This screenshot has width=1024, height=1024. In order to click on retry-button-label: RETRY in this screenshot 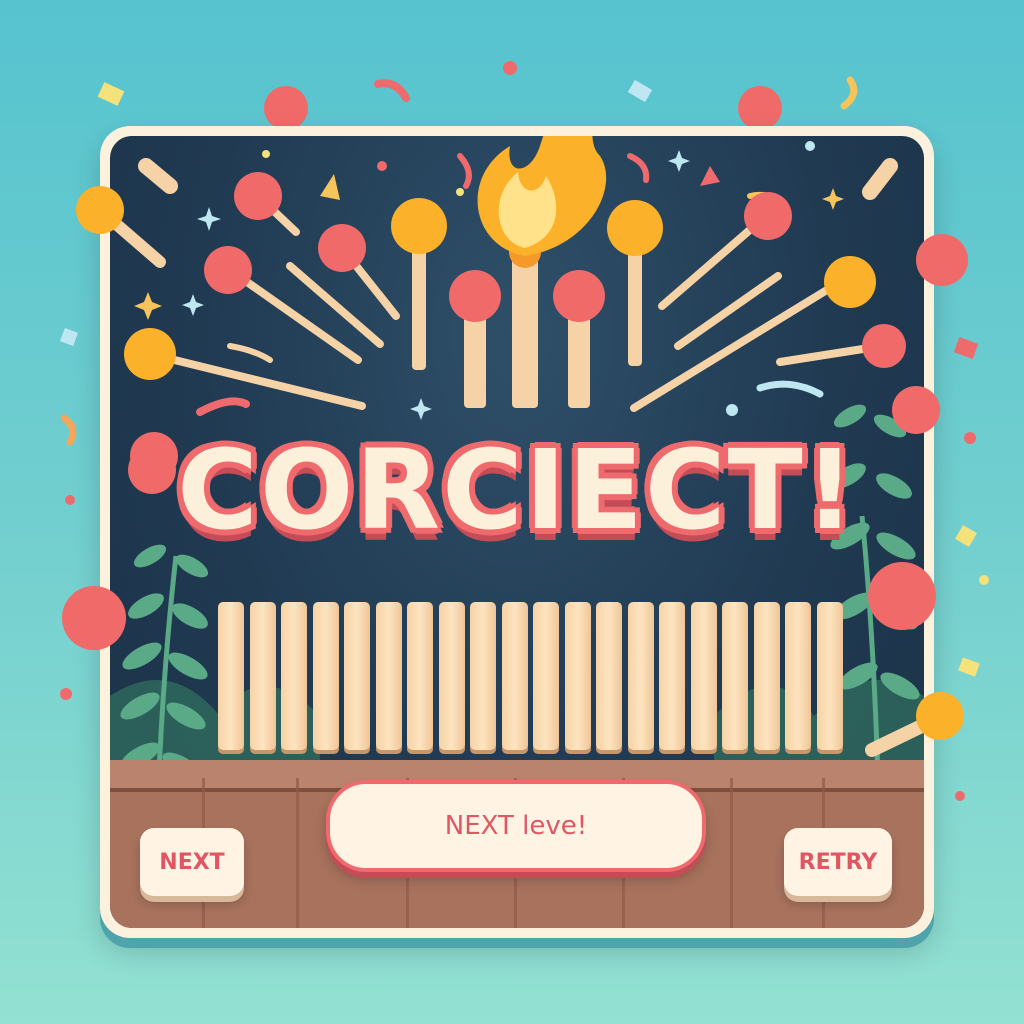, I will do `click(838, 862)`.